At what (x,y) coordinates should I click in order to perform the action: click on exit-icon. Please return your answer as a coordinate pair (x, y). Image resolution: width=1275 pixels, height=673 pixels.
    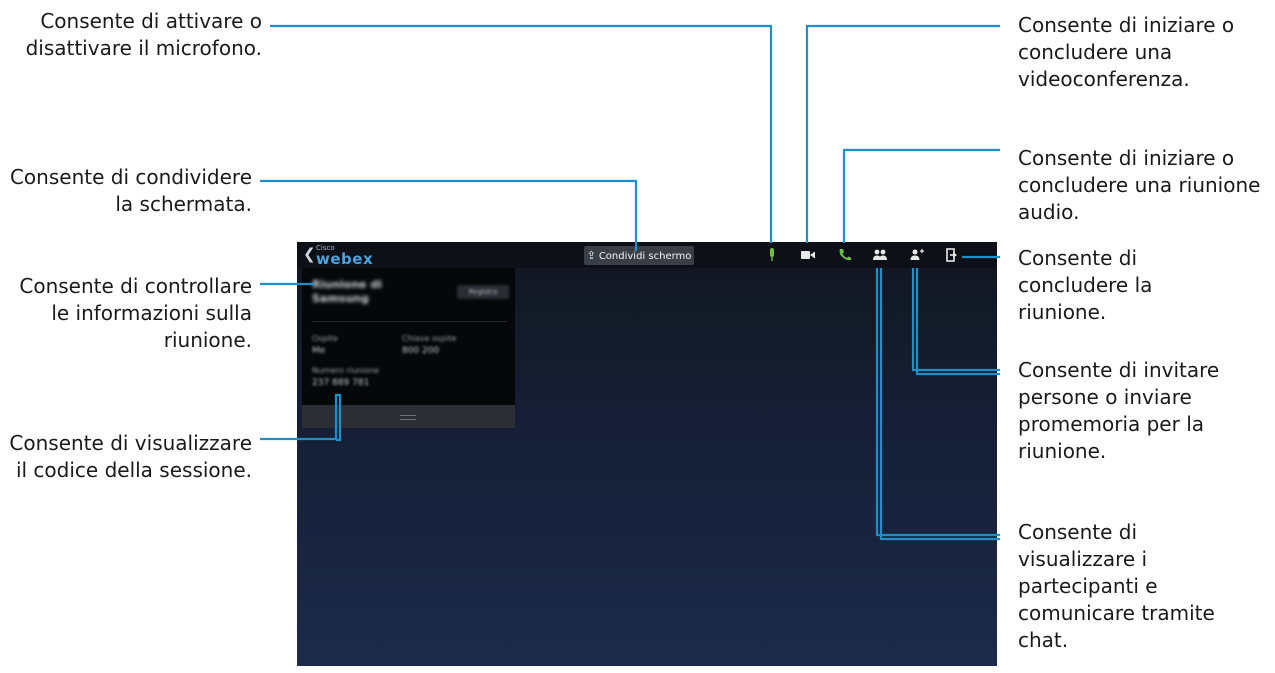
    Looking at the image, I should click on (953, 255).